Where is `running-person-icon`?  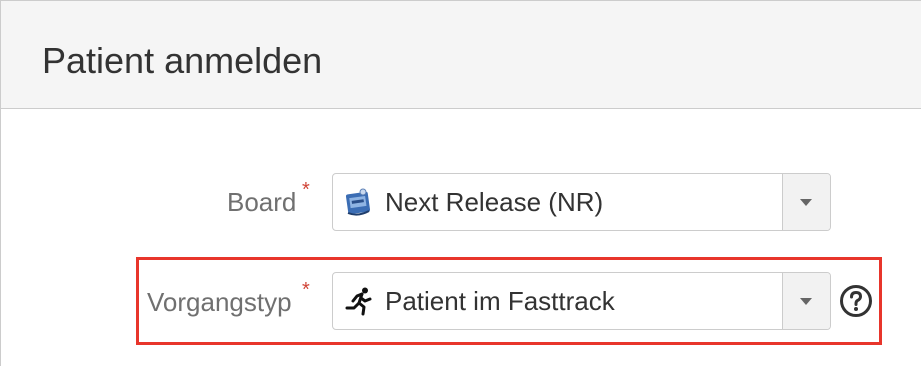
running-person-icon is located at coordinates (359, 301).